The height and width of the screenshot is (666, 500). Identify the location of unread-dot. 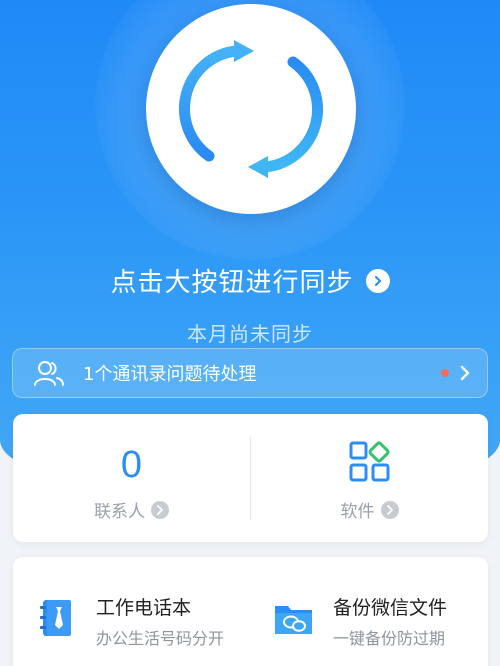
(445, 373).